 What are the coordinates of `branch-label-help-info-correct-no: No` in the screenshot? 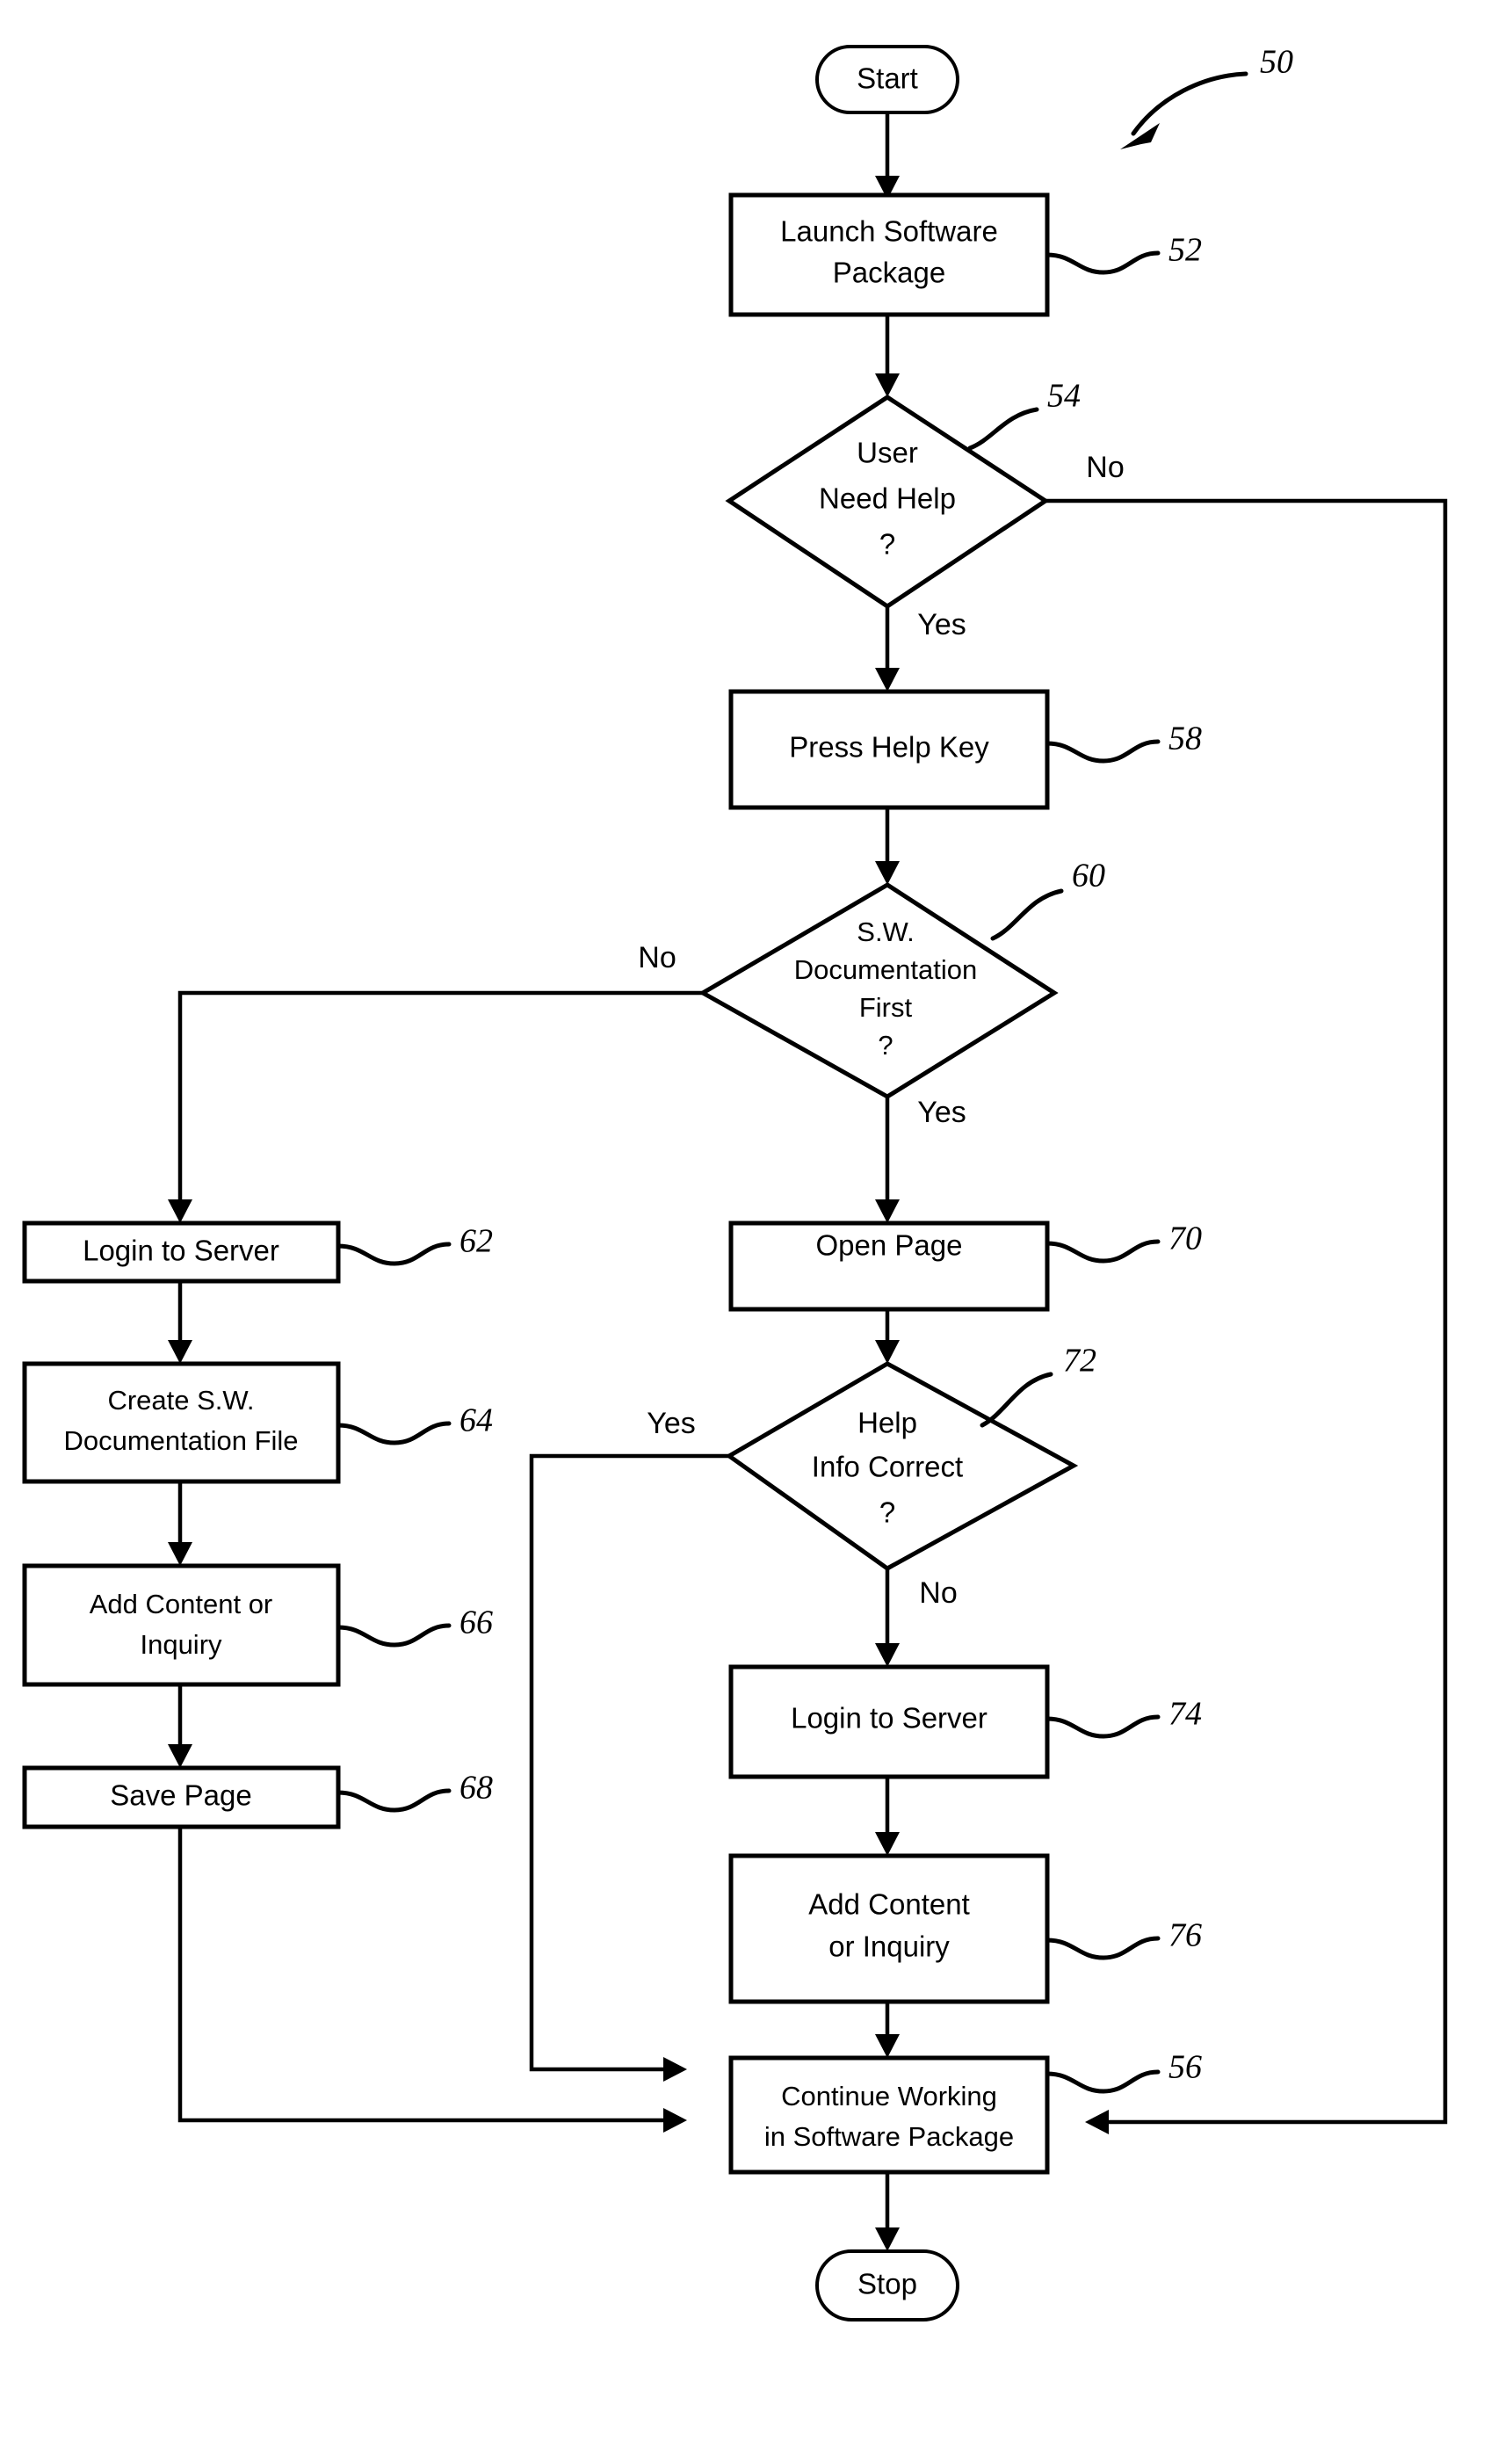 It's located at (938, 1593).